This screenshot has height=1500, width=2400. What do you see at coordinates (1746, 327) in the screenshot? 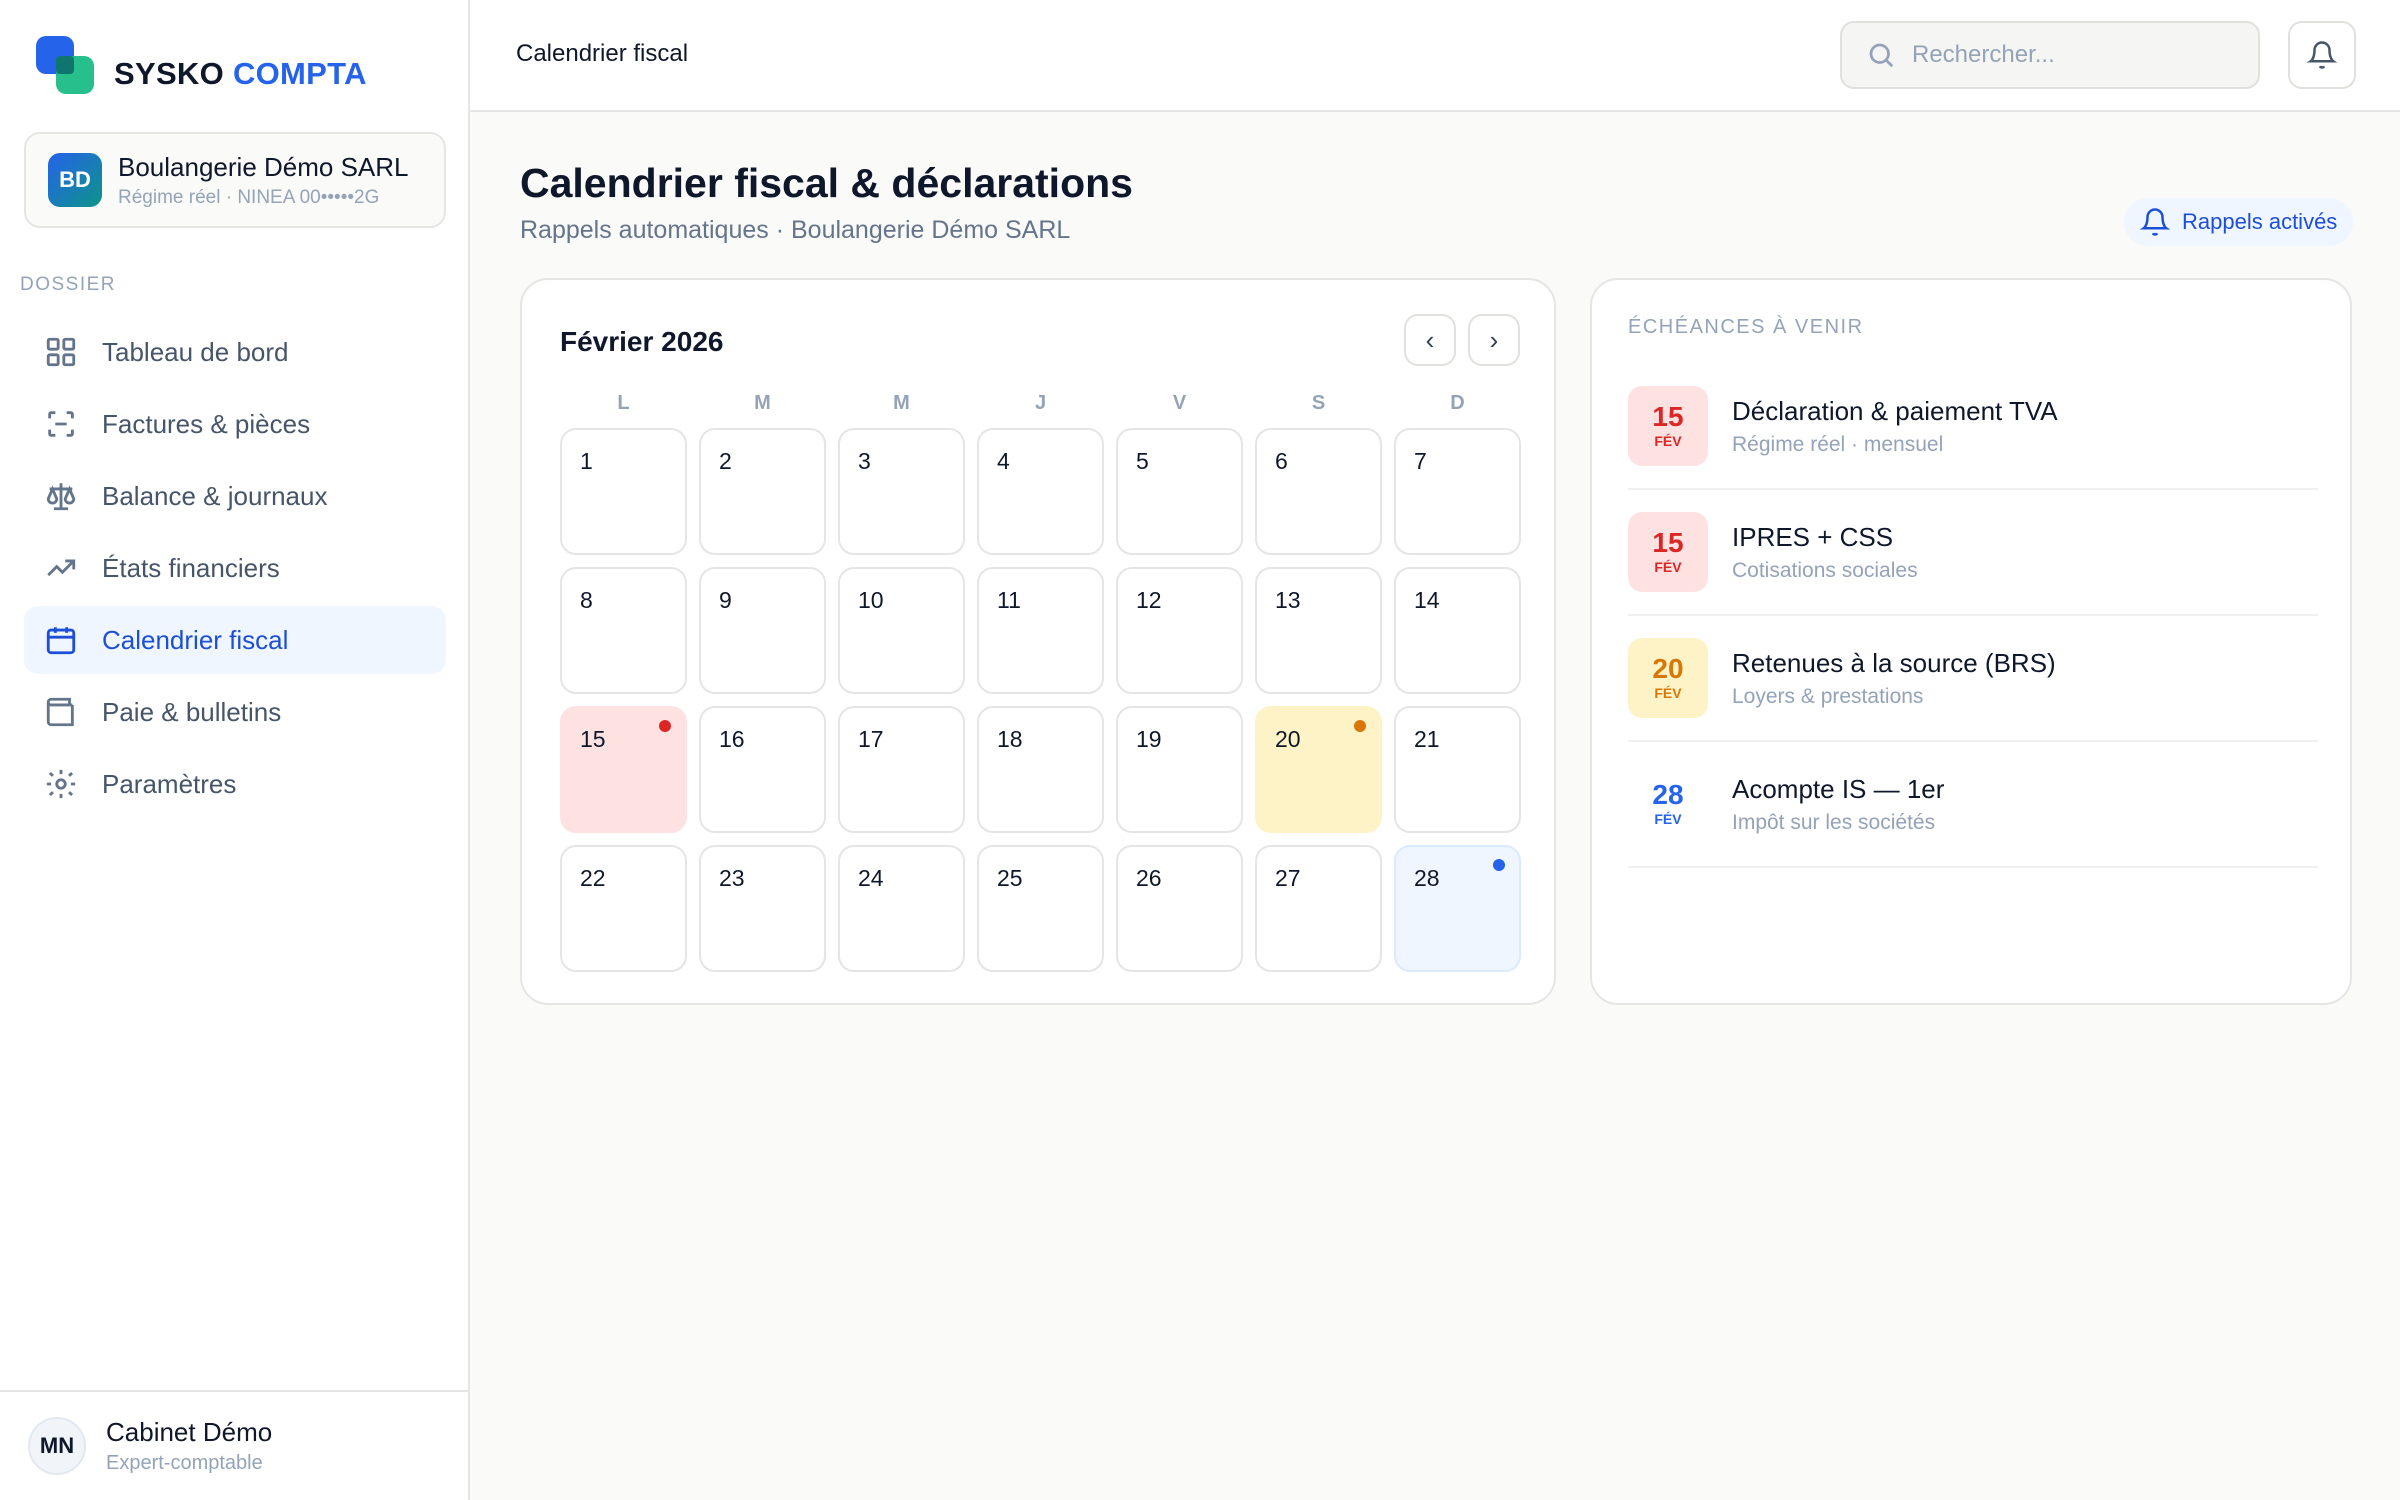
I see `deadlines-heading: ÉCHÉANCES À VENIR` at bounding box center [1746, 327].